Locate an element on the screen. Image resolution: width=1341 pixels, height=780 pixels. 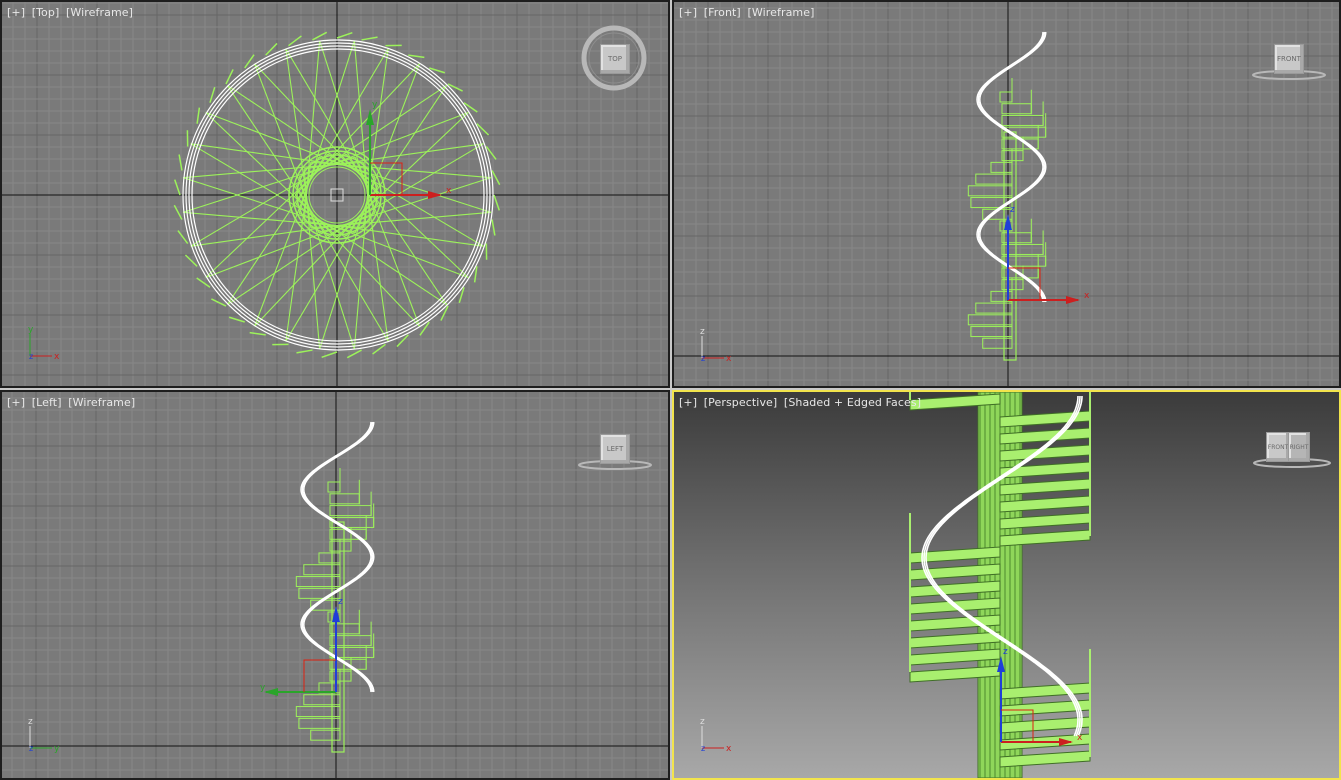
viewport-view-menu: [Top] is located at coordinates (46, 12).